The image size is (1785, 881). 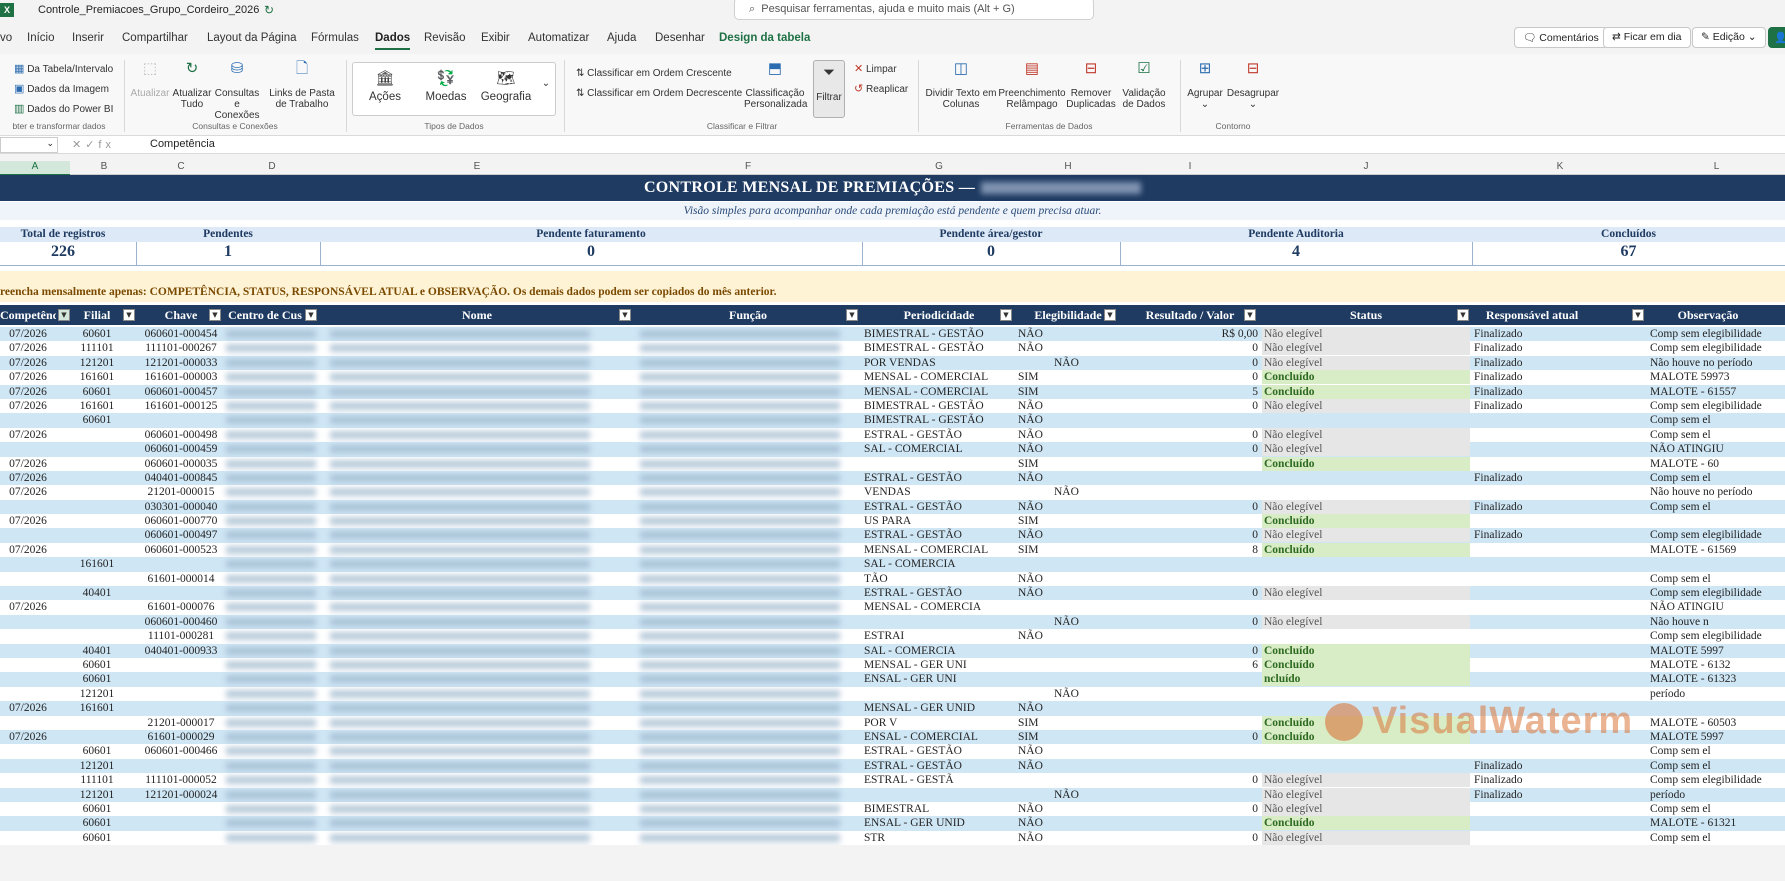 What do you see at coordinates (940, 708) in the screenshot?
I see `cell-periodicidade: MENSAL - GER UNID` at bounding box center [940, 708].